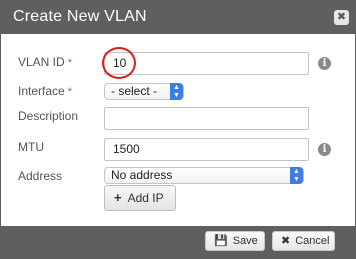 The height and width of the screenshot is (259, 356). What do you see at coordinates (145, 198) in the screenshot?
I see `add-ip-label: Add IP` at bounding box center [145, 198].